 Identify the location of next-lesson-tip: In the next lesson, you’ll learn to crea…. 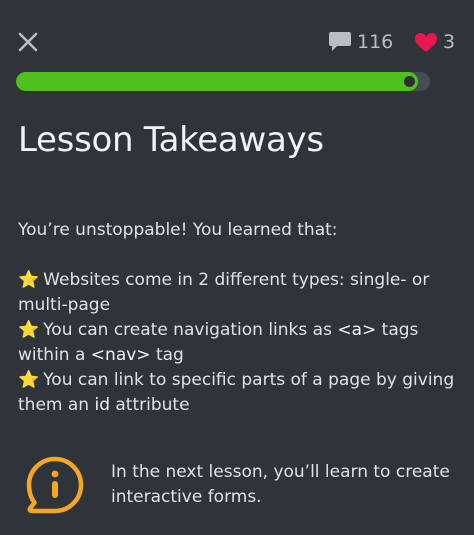
(239, 489).